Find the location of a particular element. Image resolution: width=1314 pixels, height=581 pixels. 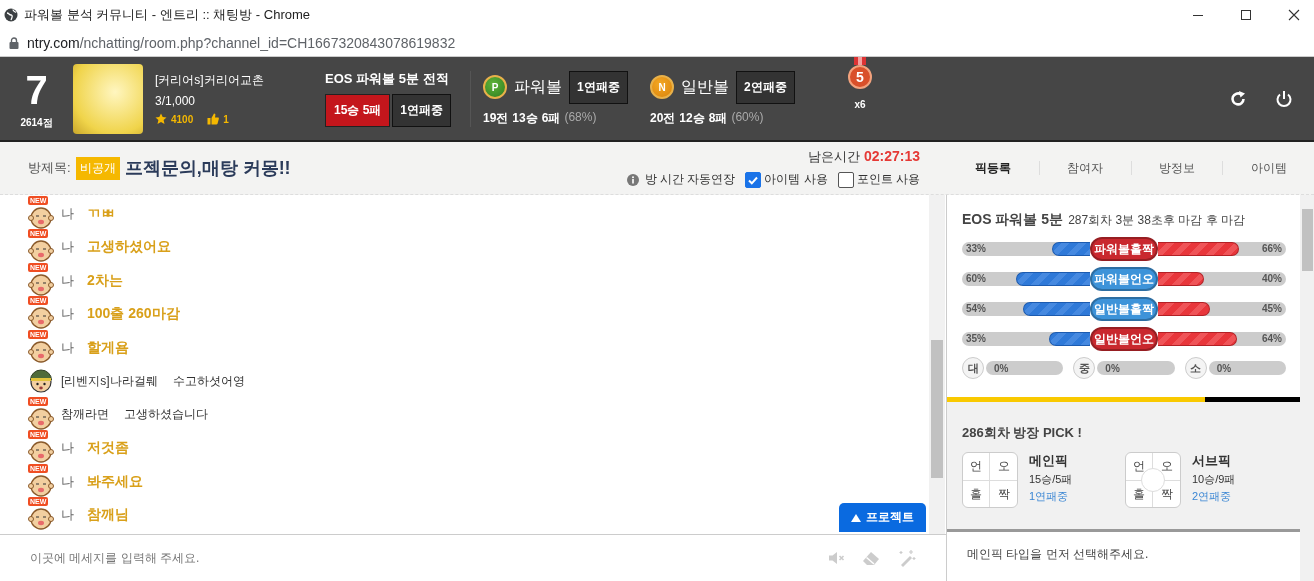

thumbs-up-icon is located at coordinates (213, 119).